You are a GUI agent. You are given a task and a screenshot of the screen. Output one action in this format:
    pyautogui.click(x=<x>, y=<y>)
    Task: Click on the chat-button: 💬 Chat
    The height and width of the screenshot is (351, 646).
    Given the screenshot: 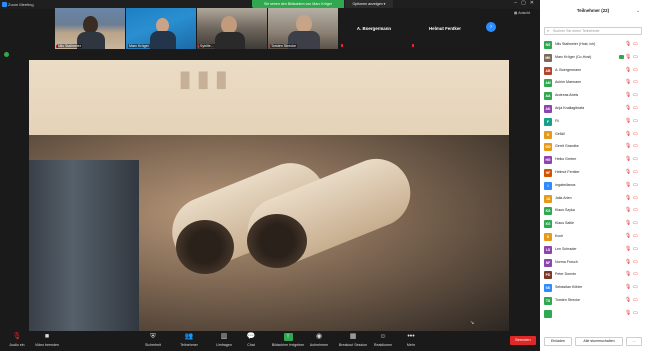 What is the action you would take?
    pyautogui.click(x=251, y=340)
    